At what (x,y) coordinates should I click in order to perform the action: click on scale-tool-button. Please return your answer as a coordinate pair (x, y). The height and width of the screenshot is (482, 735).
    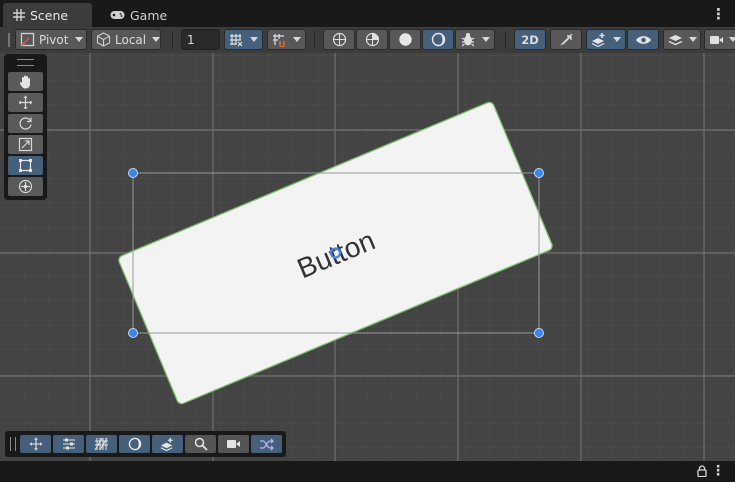
    Looking at the image, I should click on (25, 144).